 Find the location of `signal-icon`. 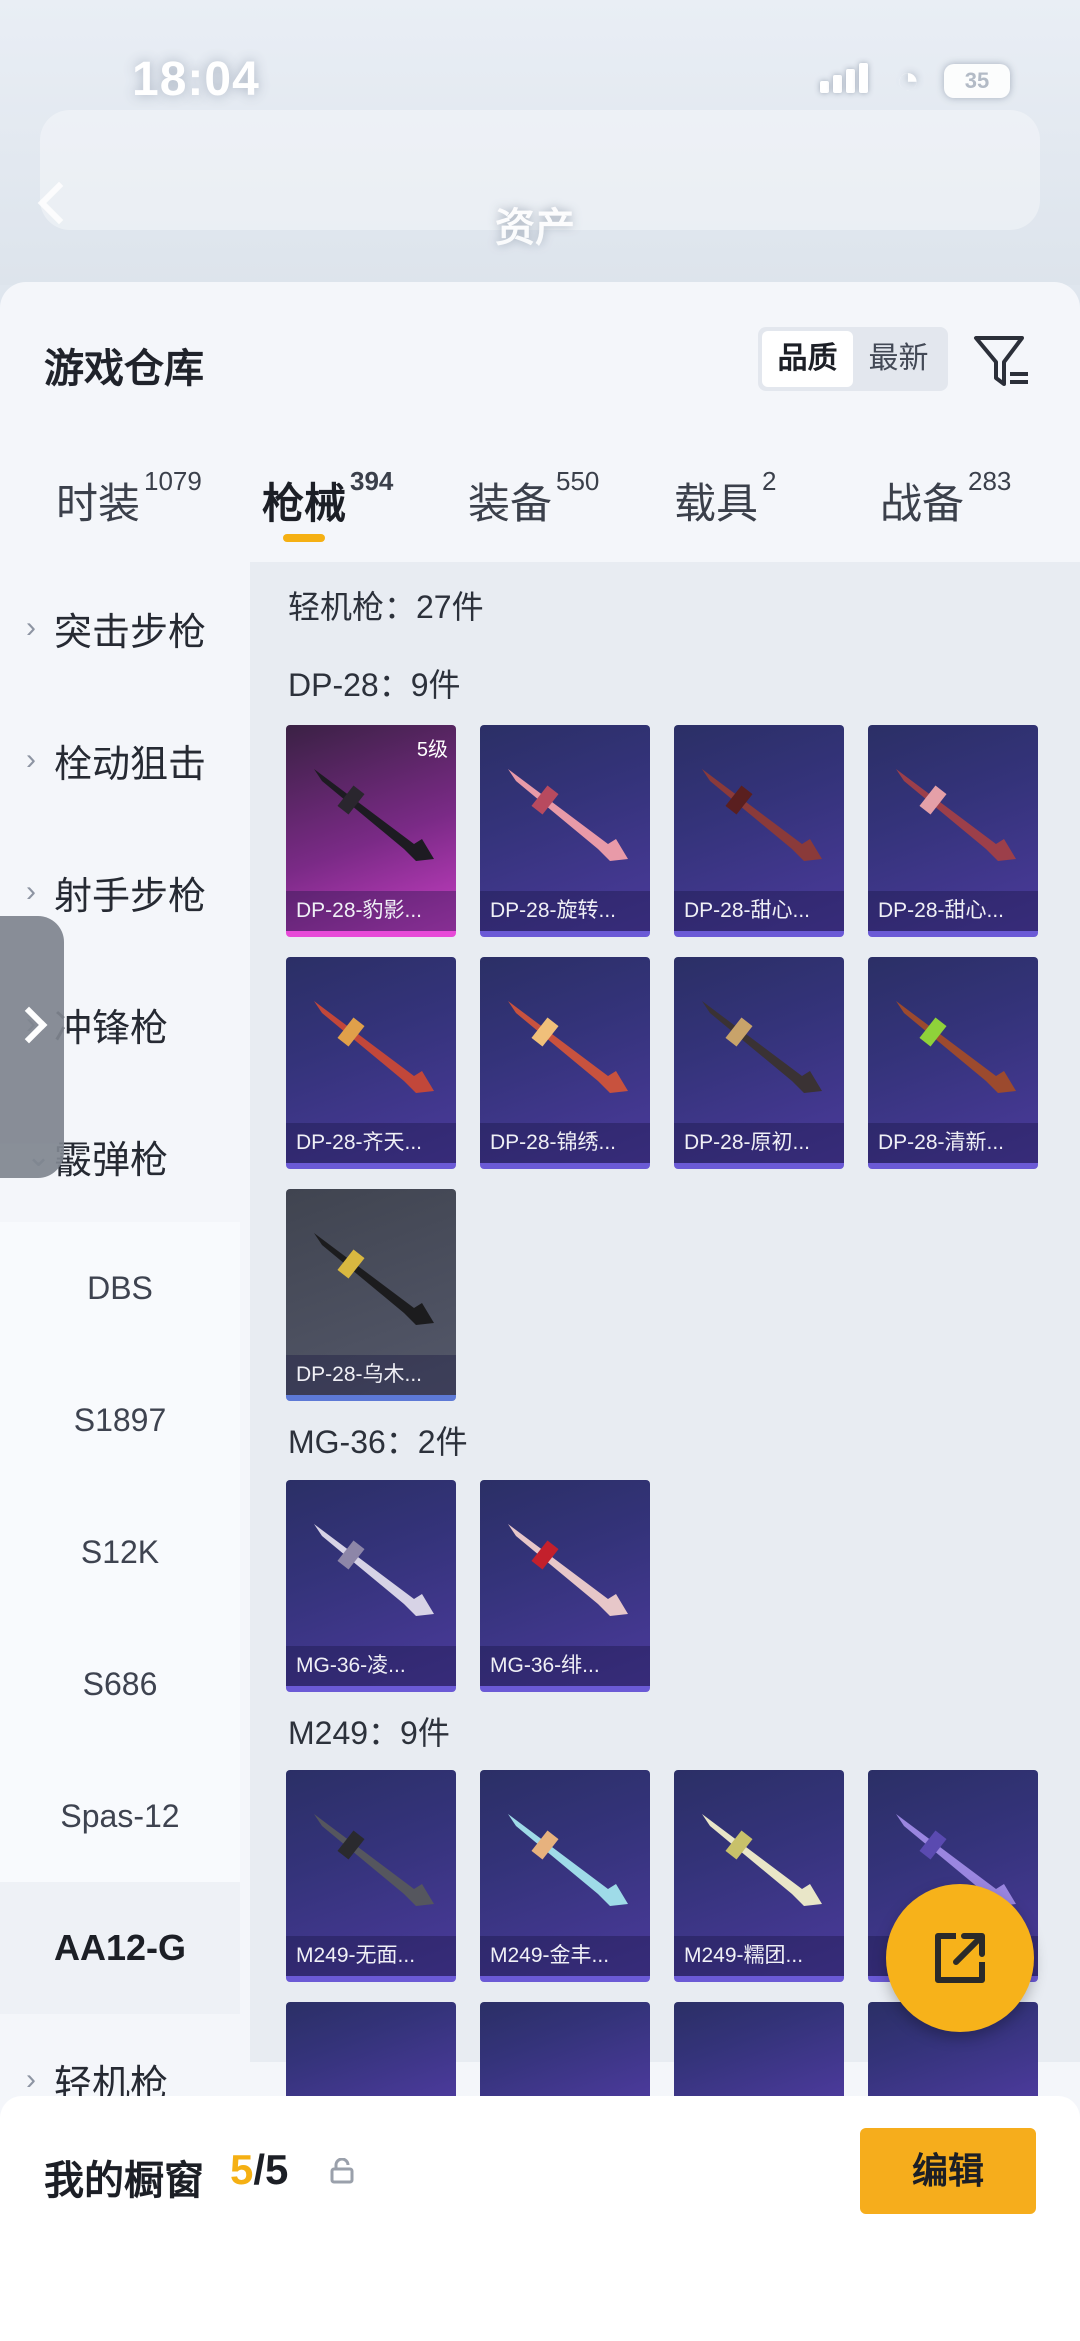

signal-icon is located at coordinates (845, 80).